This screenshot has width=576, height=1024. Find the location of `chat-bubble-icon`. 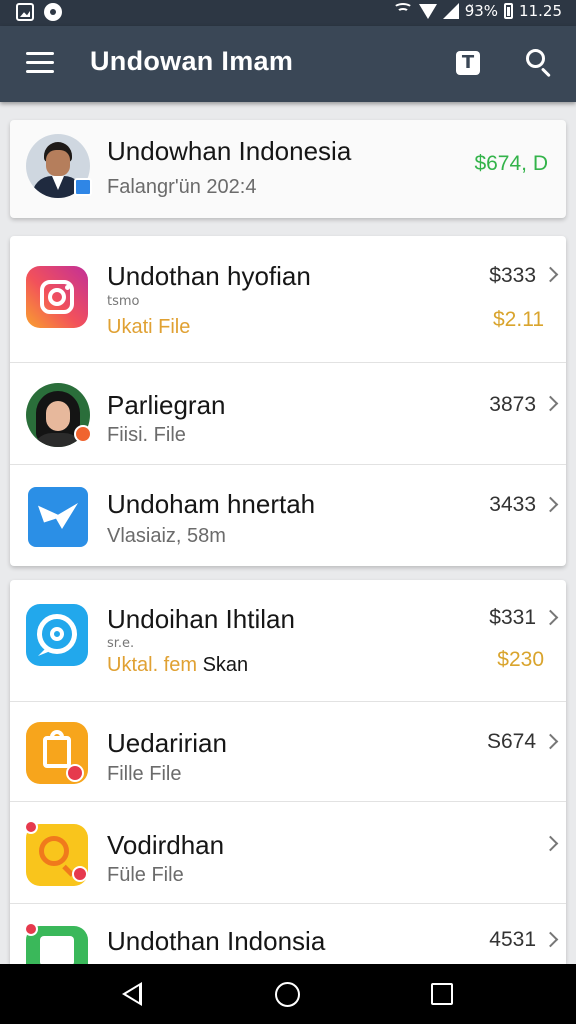

chat-bubble-icon is located at coordinates (57, 635).